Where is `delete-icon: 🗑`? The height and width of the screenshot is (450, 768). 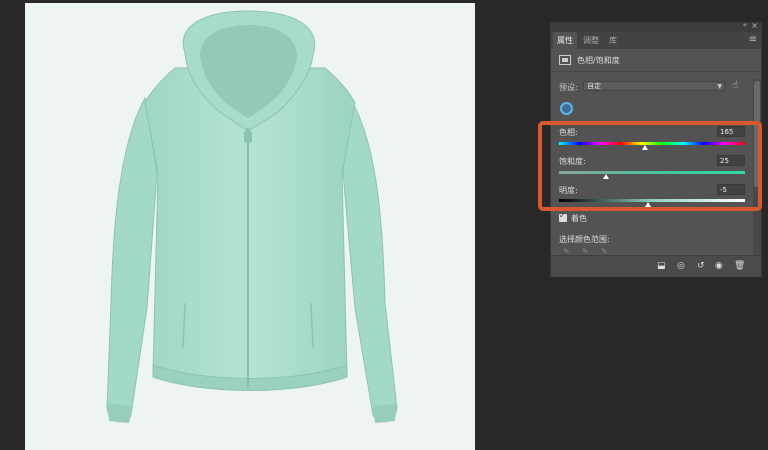
delete-icon: 🗑 is located at coordinates (739, 266).